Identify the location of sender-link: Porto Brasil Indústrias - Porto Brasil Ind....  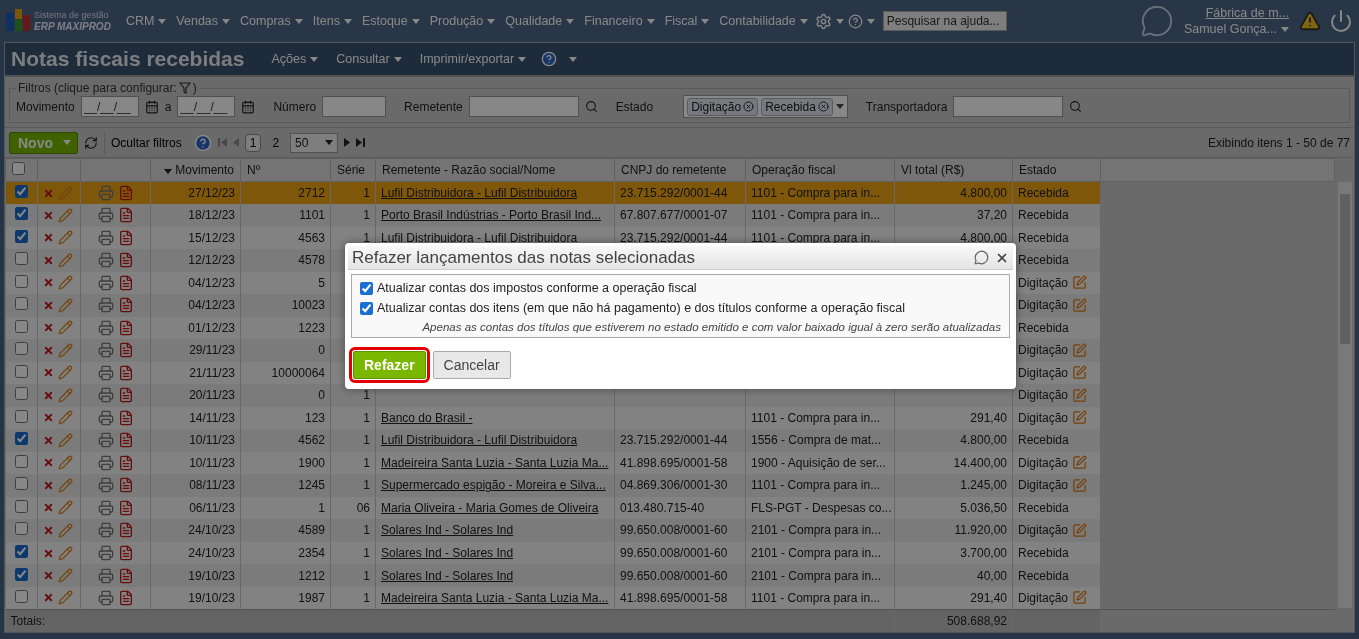
(491, 215).